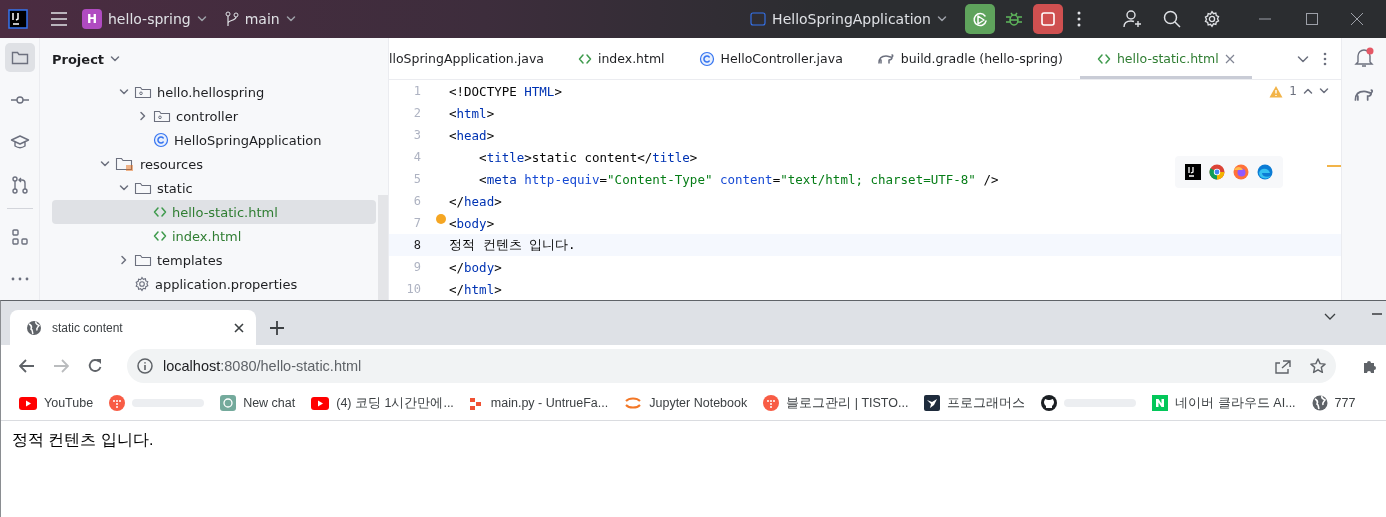 The height and width of the screenshot is (517, 1386). I want to click on minimize-icon, so click(1377, 314).